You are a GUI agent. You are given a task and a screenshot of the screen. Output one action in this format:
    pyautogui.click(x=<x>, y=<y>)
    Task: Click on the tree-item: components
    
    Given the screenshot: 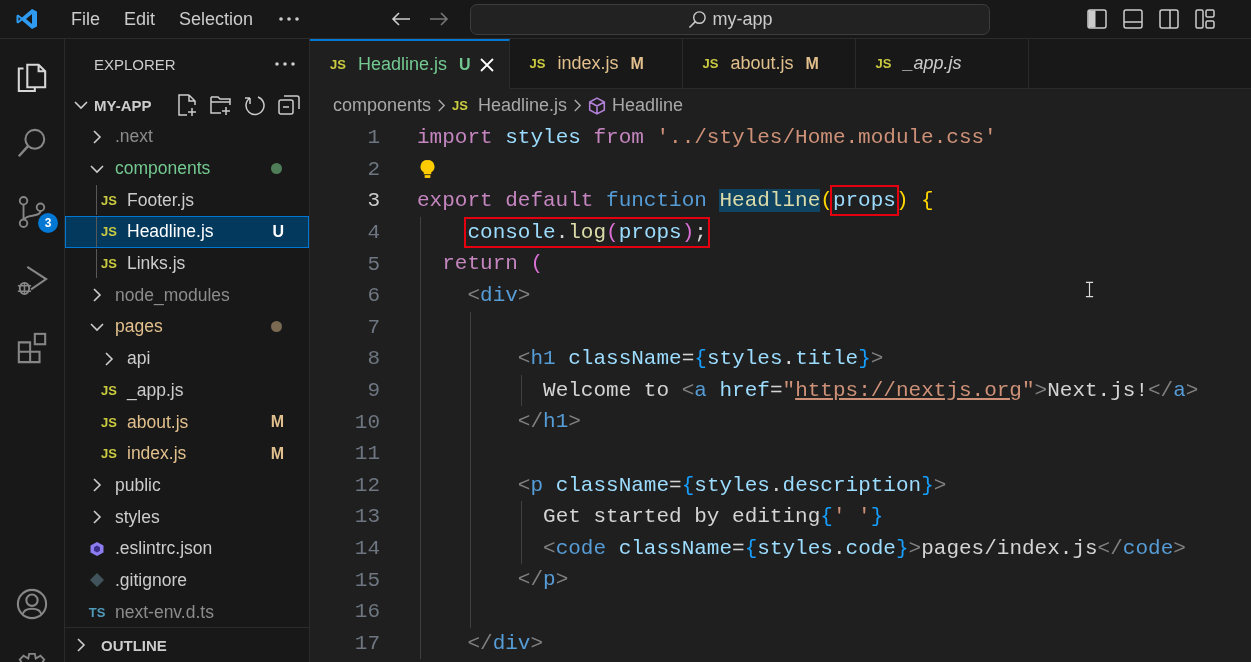 What is the action you would take?
    pyautogui.click(x=187, y=168)
    